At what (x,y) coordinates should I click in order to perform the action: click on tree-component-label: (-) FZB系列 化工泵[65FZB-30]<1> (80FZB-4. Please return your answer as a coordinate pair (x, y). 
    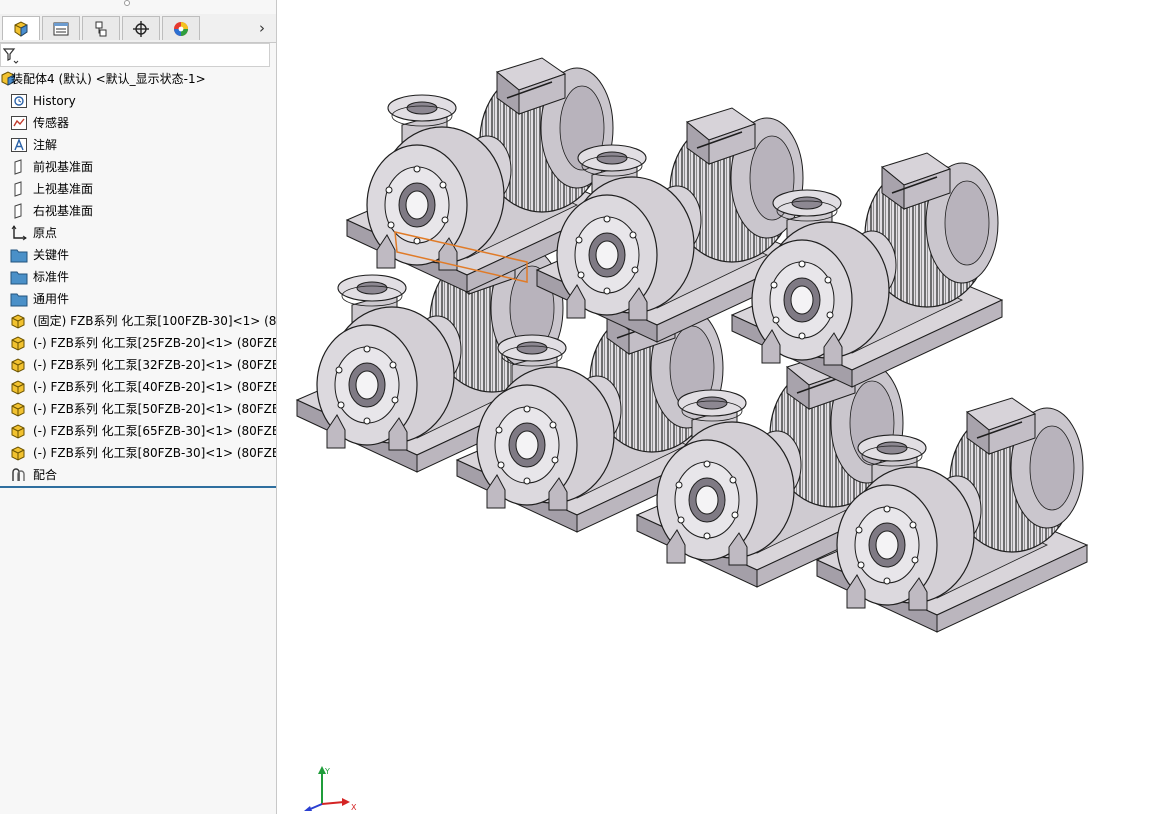
    Looking at the image, I should click on (155, 431).